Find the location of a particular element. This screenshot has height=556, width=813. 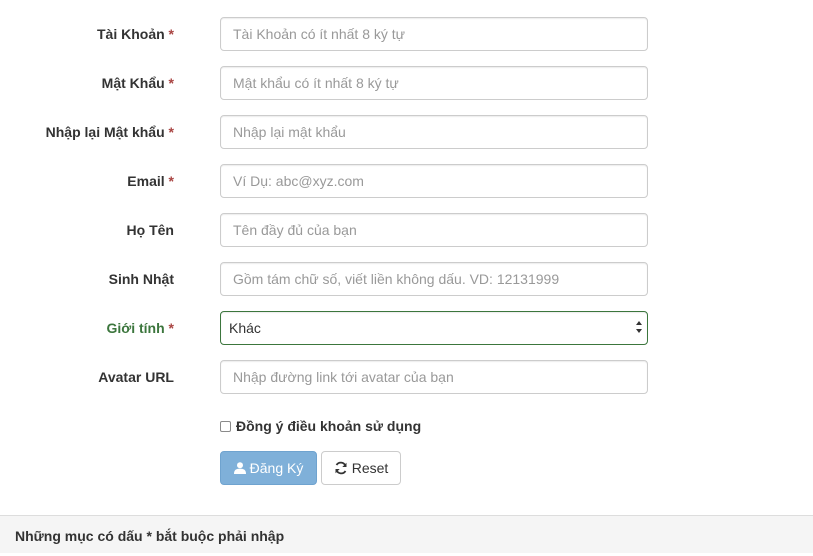

field-confirm-password: Nhập lại Mật khẩu * is located at coordinates (406, 132).